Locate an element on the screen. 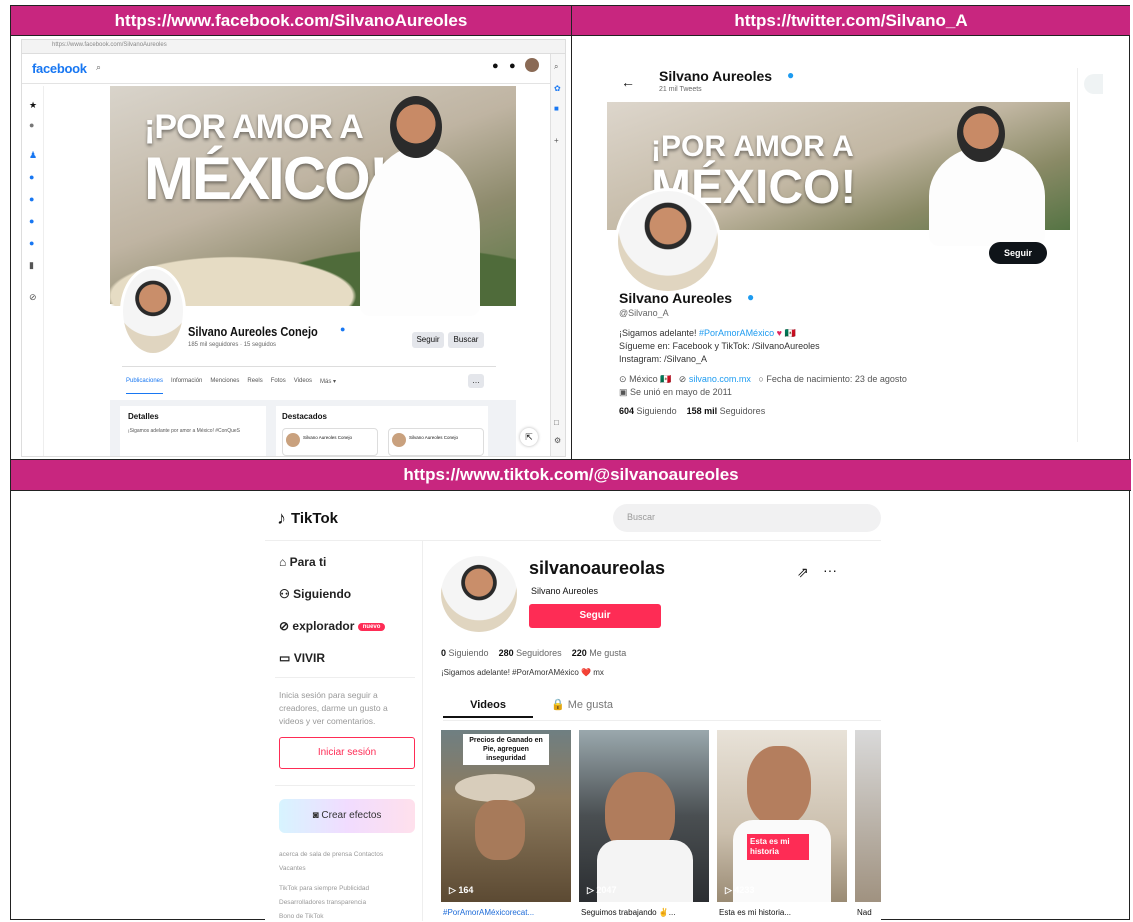 This screenshot has width=1133, height=922. search-button: Buscar is located at coordinates (466, 340).